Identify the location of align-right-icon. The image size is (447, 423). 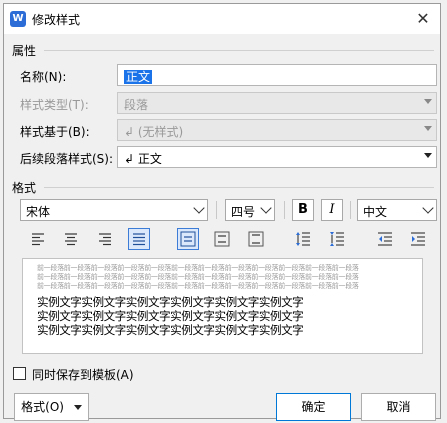
(105, 239).